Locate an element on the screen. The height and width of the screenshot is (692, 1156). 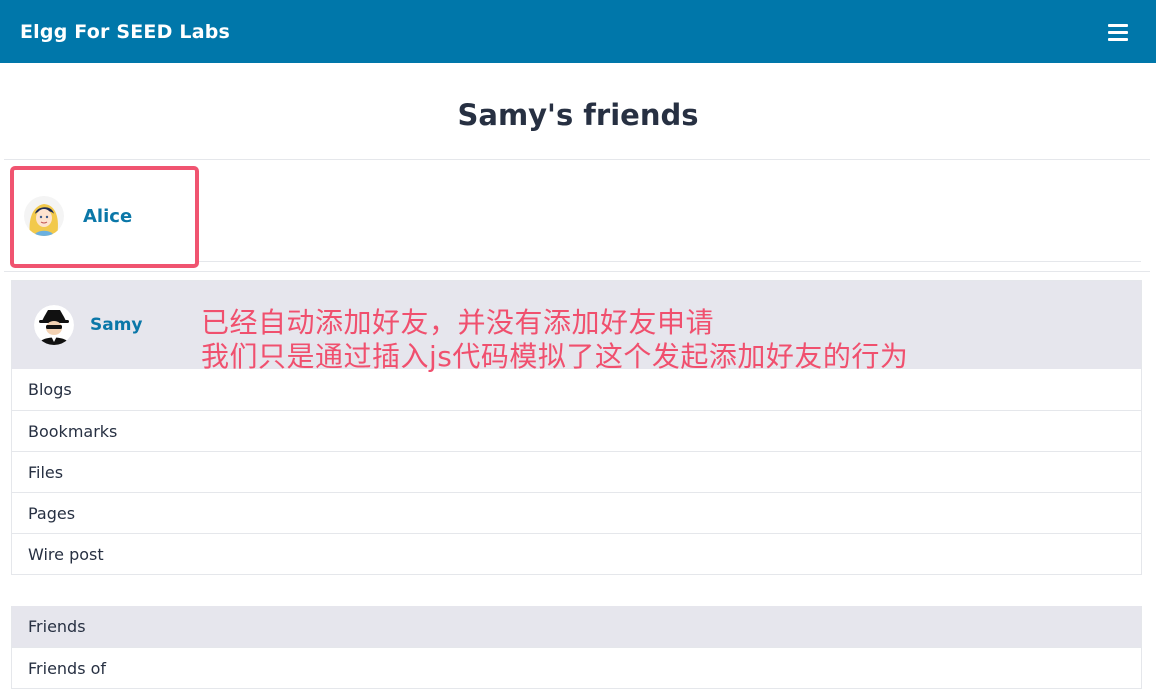
list-divider-bottom is located at coordinates (577, 271).